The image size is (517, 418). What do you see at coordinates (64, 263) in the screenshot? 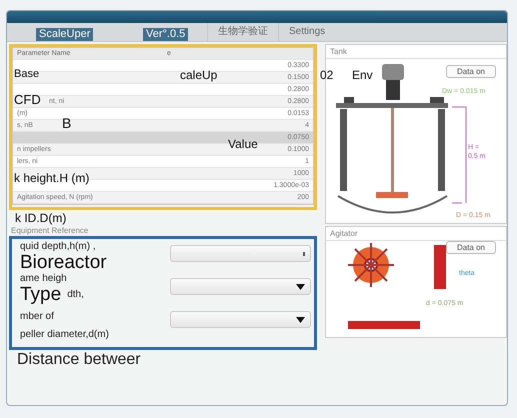
I see `overlay-label: Bioreactor` at bounding box center [64, 263].